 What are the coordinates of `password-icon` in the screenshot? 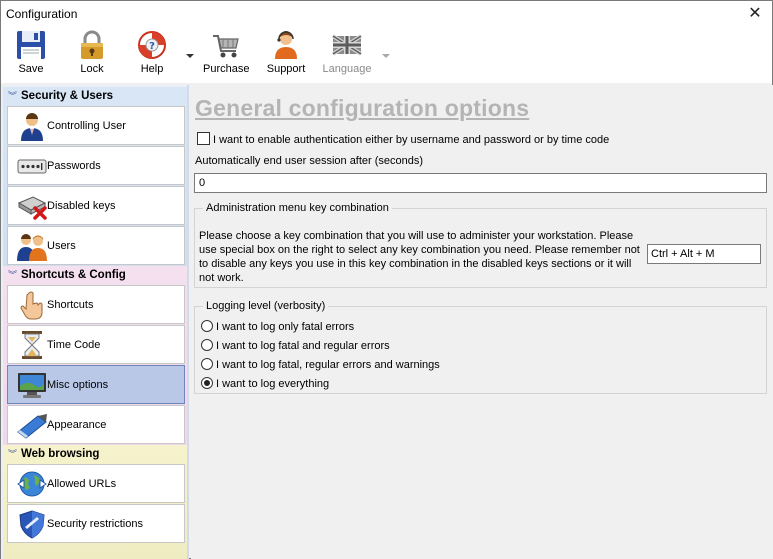 It's located at (32, 166).